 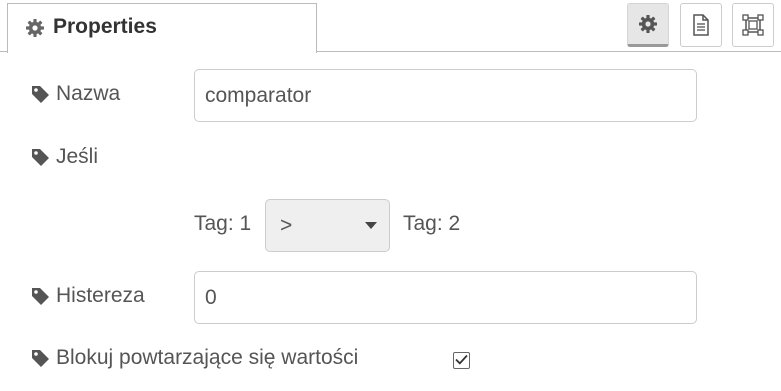 I want to click on condition-label: Jeśli, so click(x=64, y=157).